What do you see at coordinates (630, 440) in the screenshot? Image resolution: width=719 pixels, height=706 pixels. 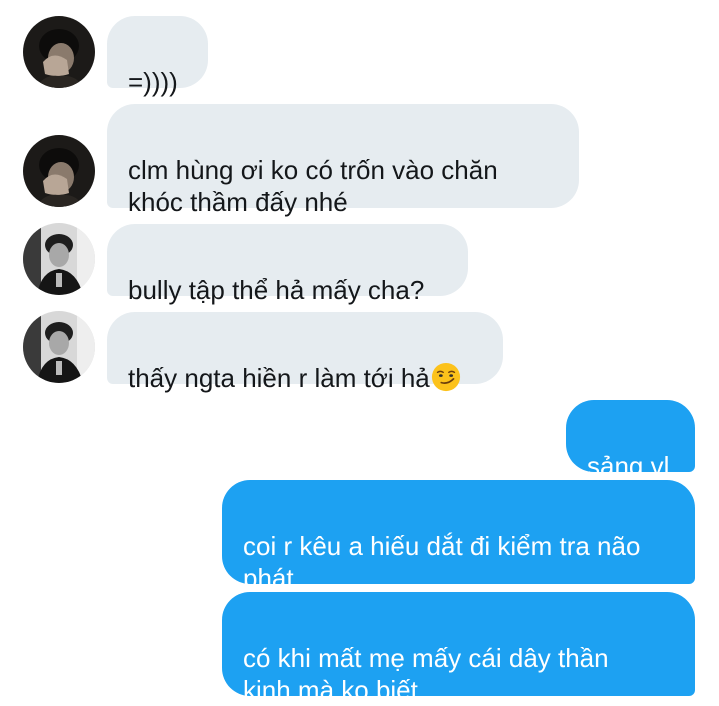 I see `message-bubble: sảng vl` at bounding box center [630, 440].